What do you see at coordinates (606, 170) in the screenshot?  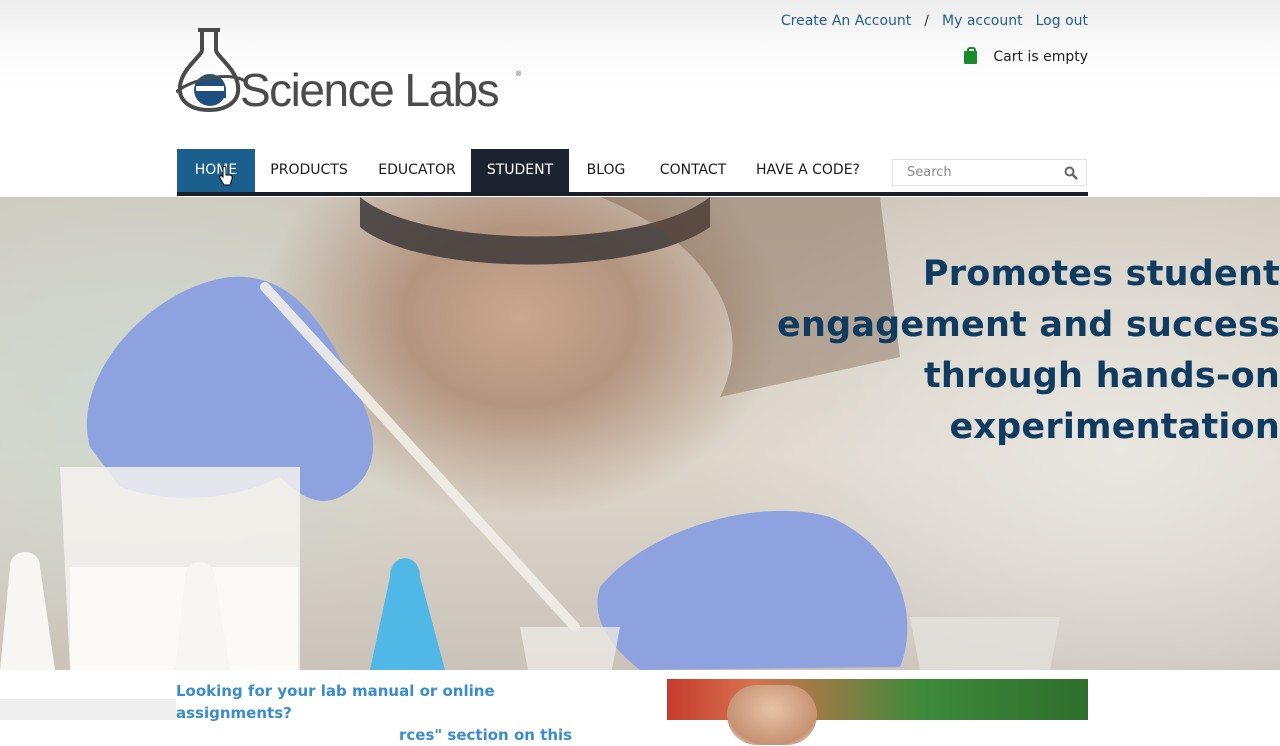 I see `nav-item-blog: BLOG` at bounding box center [606, 170].